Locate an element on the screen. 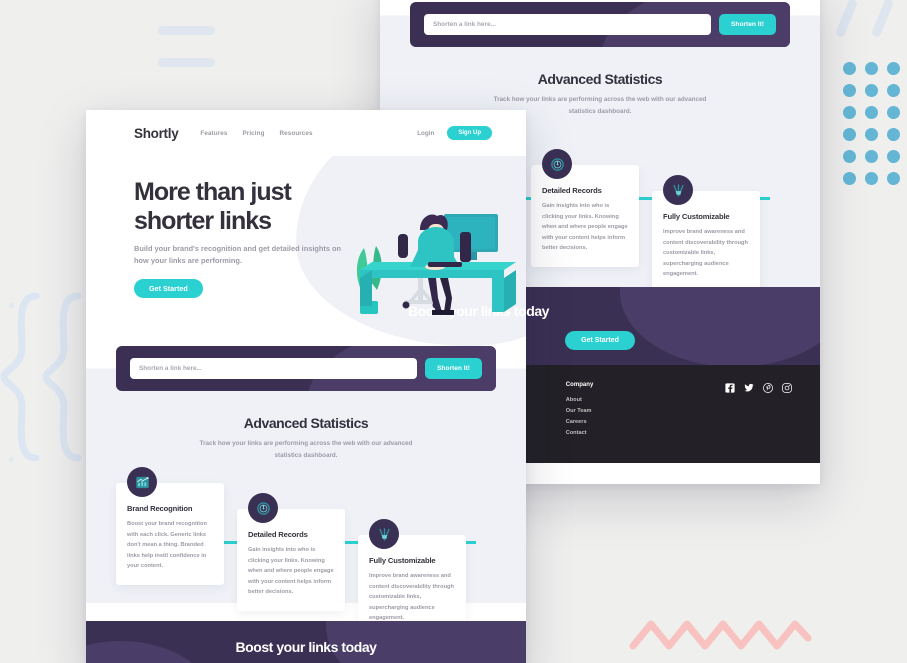 Image resolution: width=907 pixels, height=663 pixels. shorten-it-button: Shorten It! is located at coordinates (453, 368).